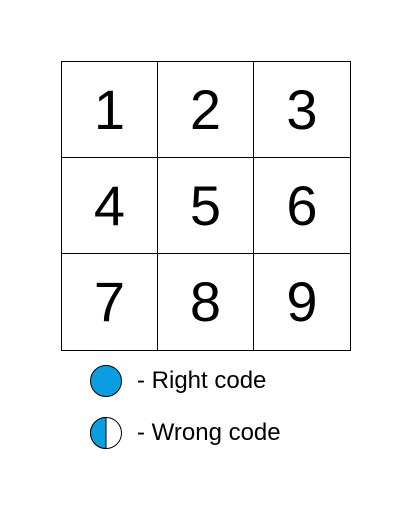 The image size is (419, 512). What do you see at coordinates (206, 302) in the screenshot?
I see `keypad-key-8: 8` at bounding box center [206, 302].